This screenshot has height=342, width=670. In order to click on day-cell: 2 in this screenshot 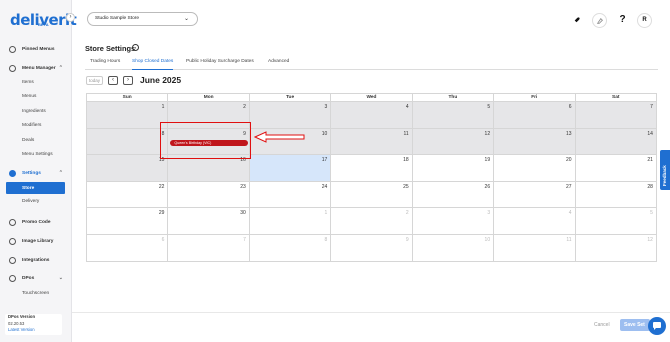, I will do `click(372, 221)`.